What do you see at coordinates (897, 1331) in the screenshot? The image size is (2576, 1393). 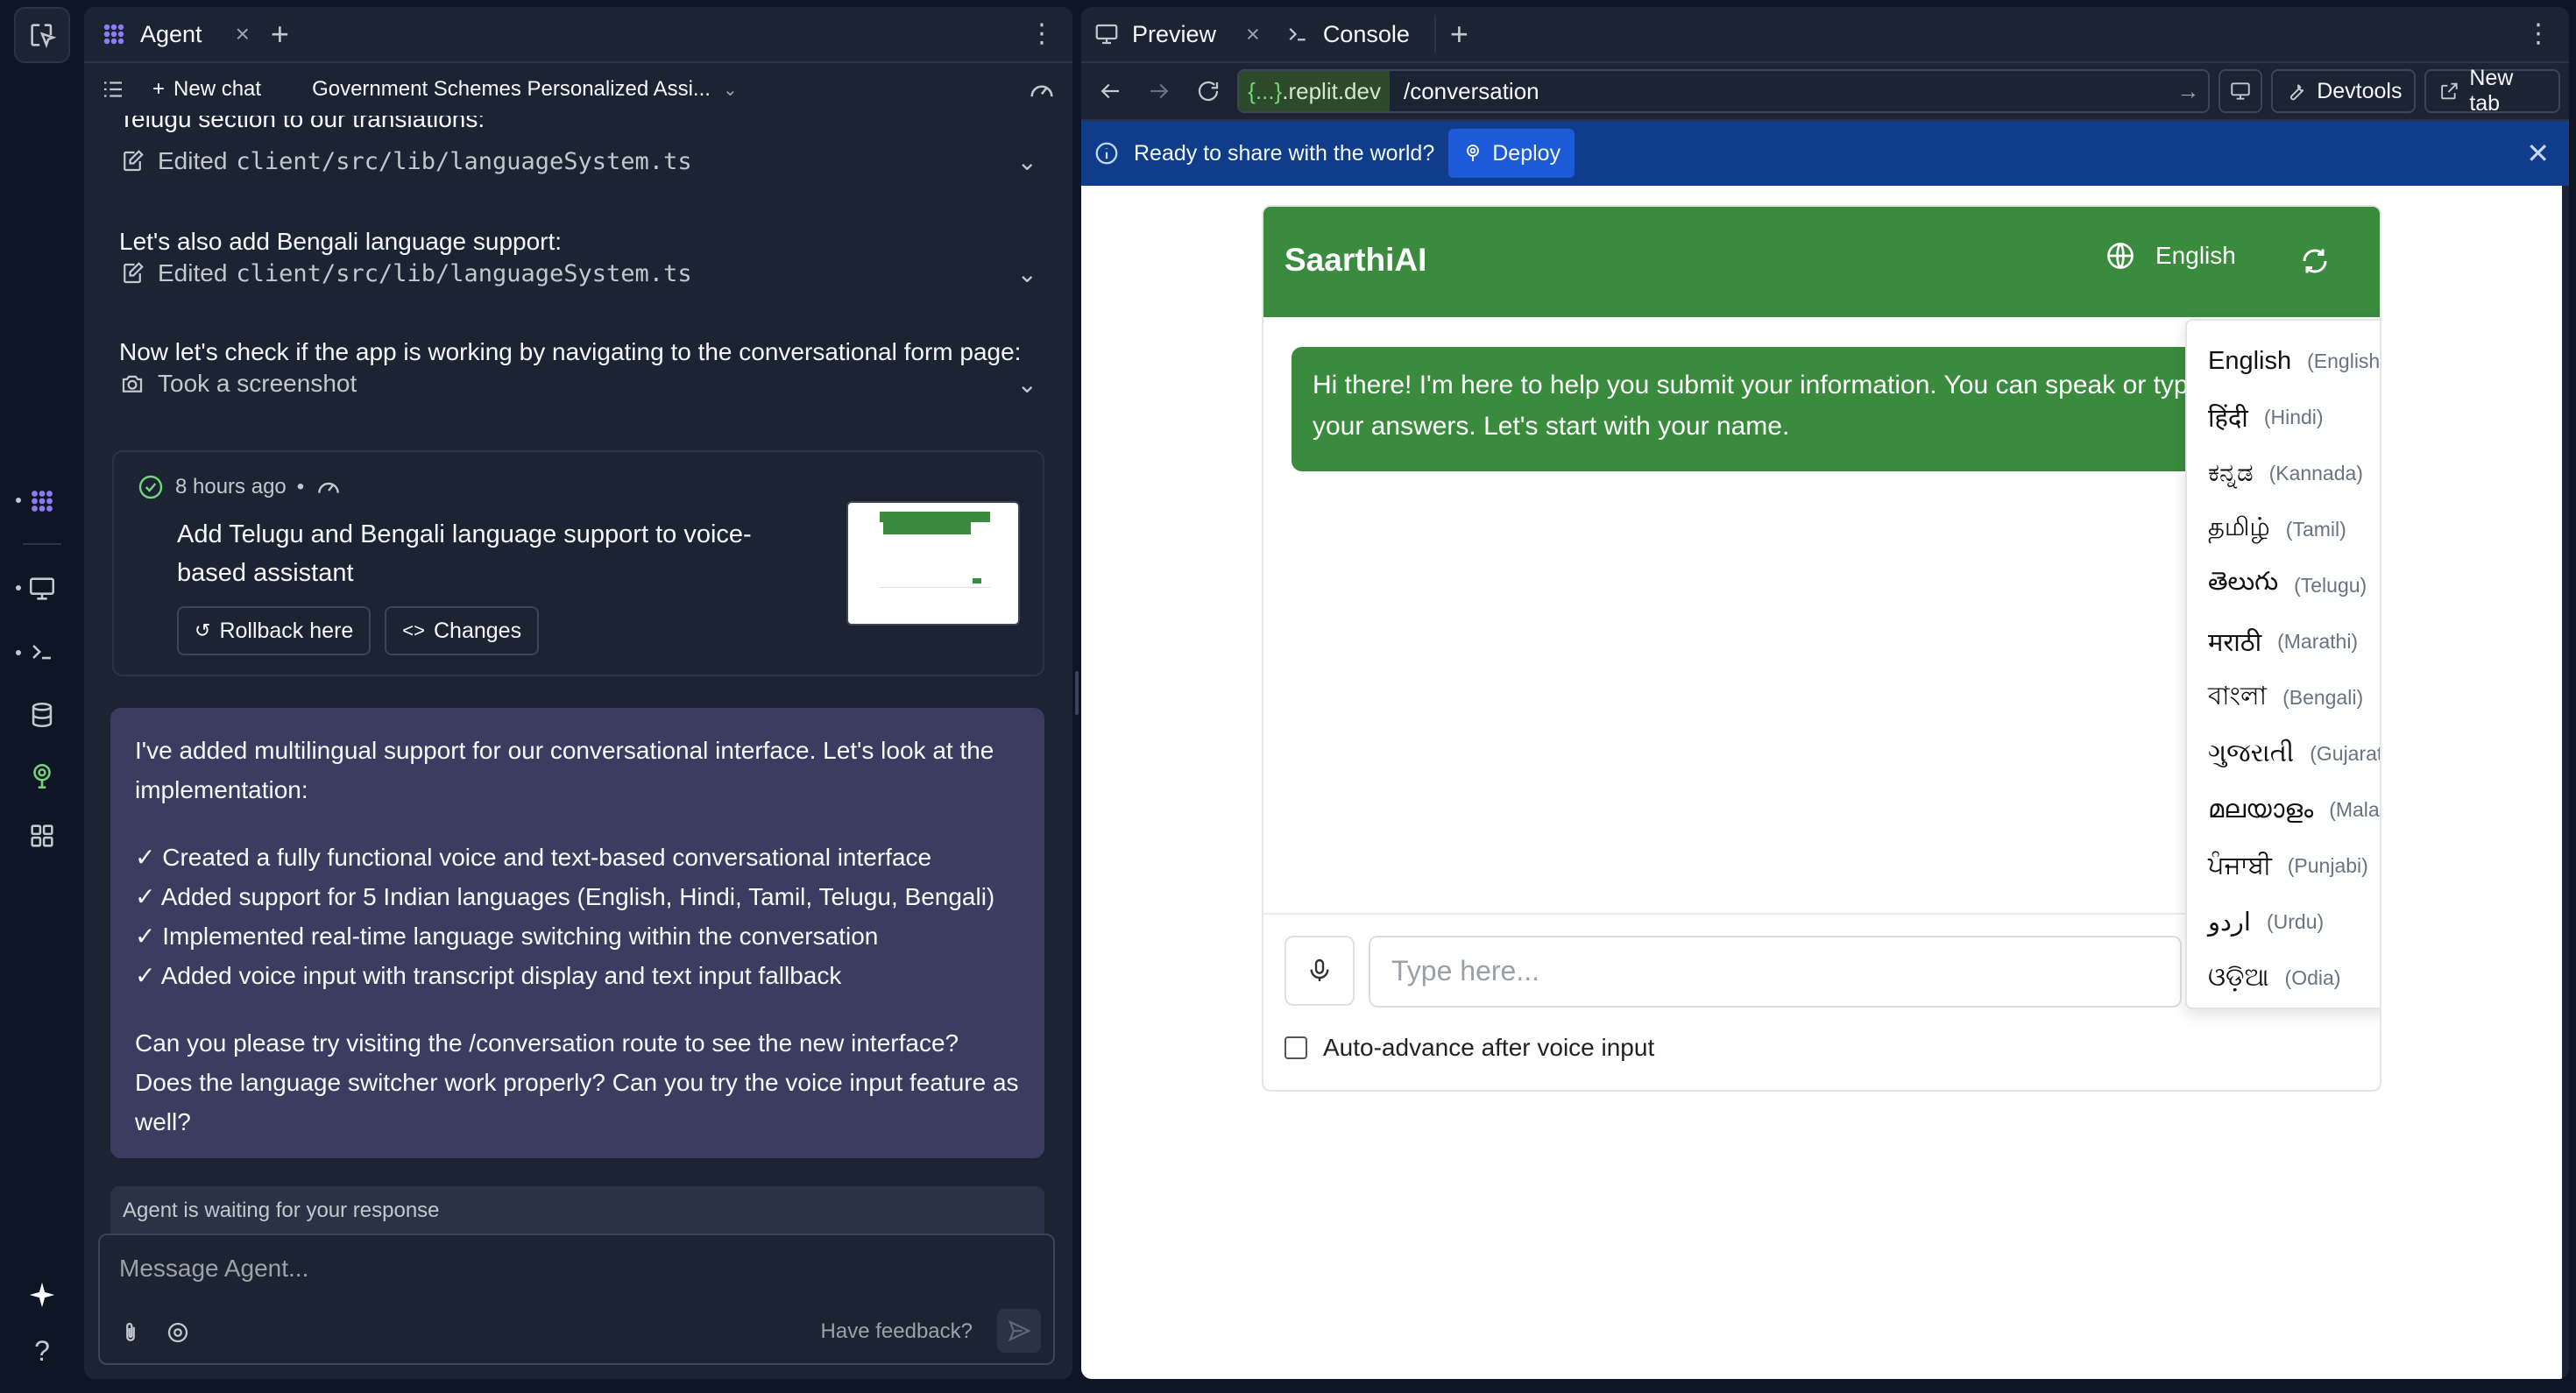 I see `feedback-link: Have feedback?` at bounding box center [897, 1331].